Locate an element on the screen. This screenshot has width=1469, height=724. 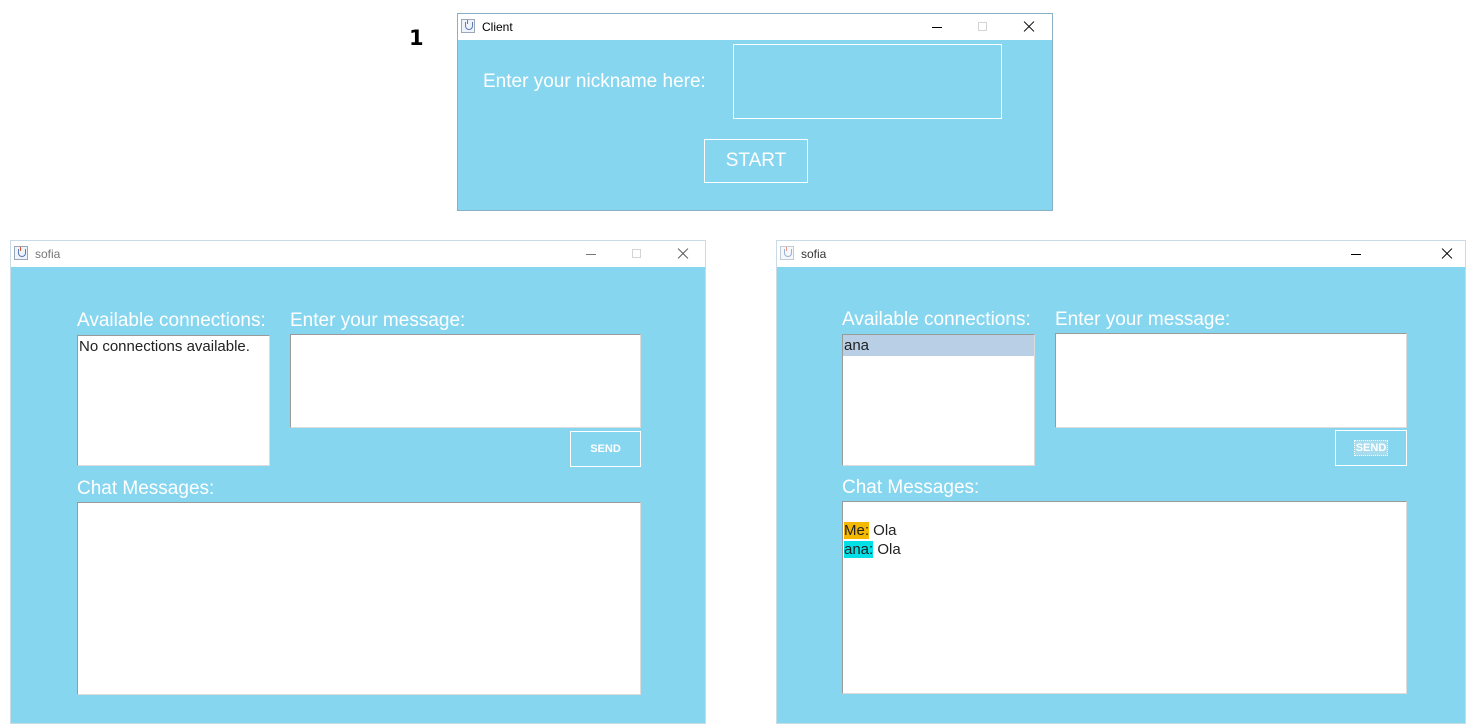
start-button-label: START is located at coordinates (756, 160).